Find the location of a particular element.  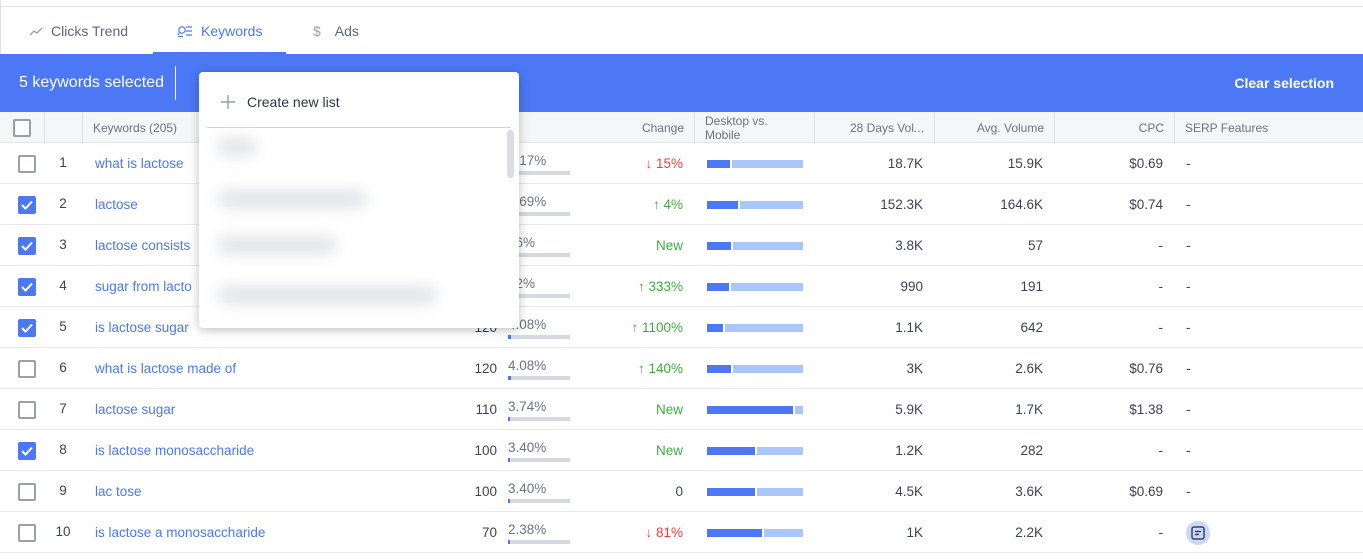

cpc-value: $0.74 is located at coordinates (1146, 204).